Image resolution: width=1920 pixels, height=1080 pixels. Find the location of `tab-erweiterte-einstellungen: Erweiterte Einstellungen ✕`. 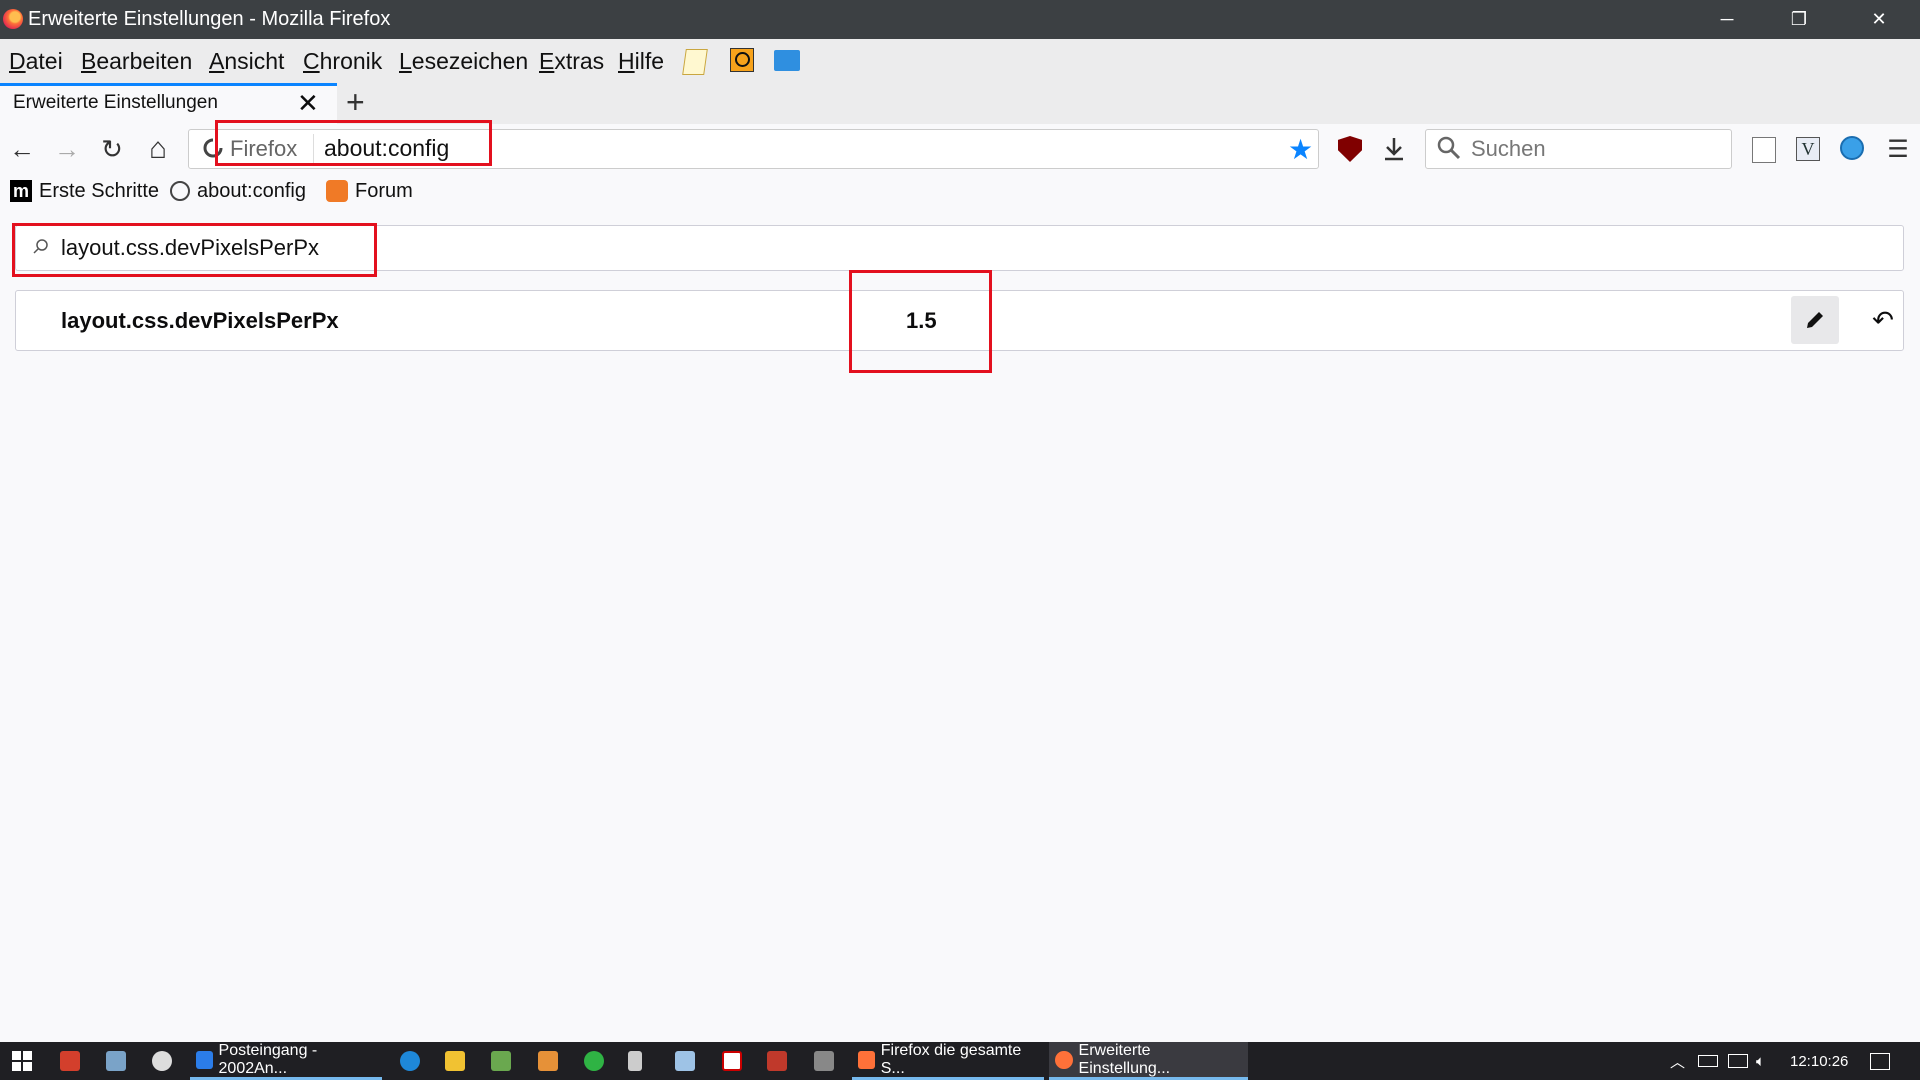

tab-erweiterte-einstellungen: Erweiterte Einstellungen ✕ is located at coordinates (168, 103).